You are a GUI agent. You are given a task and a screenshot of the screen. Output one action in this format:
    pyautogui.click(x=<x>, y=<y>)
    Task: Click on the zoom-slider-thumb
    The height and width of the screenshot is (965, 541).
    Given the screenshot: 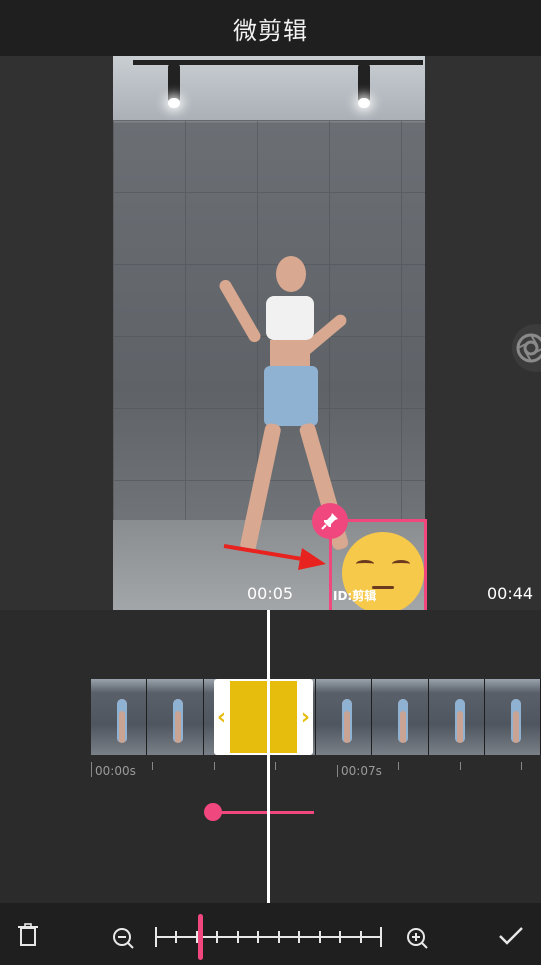 What is the action you would take?
    pyautogui.click(x=201, y=937)
    